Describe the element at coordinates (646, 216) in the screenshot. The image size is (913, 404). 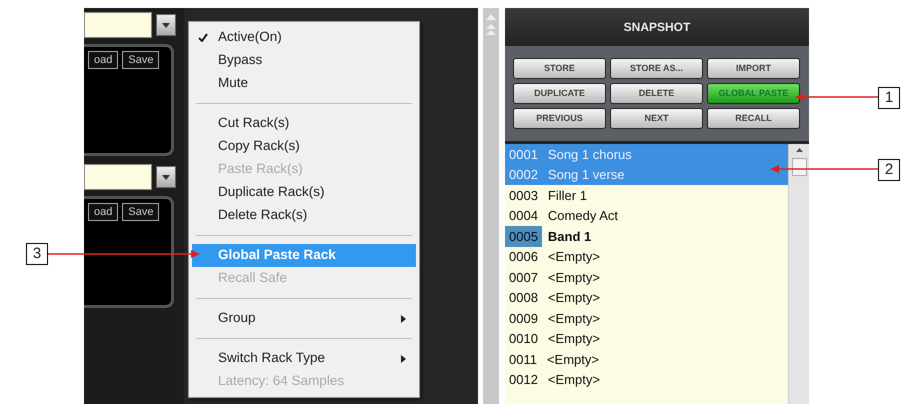
I see `list-row: 0004 Comedy Act` at that location.